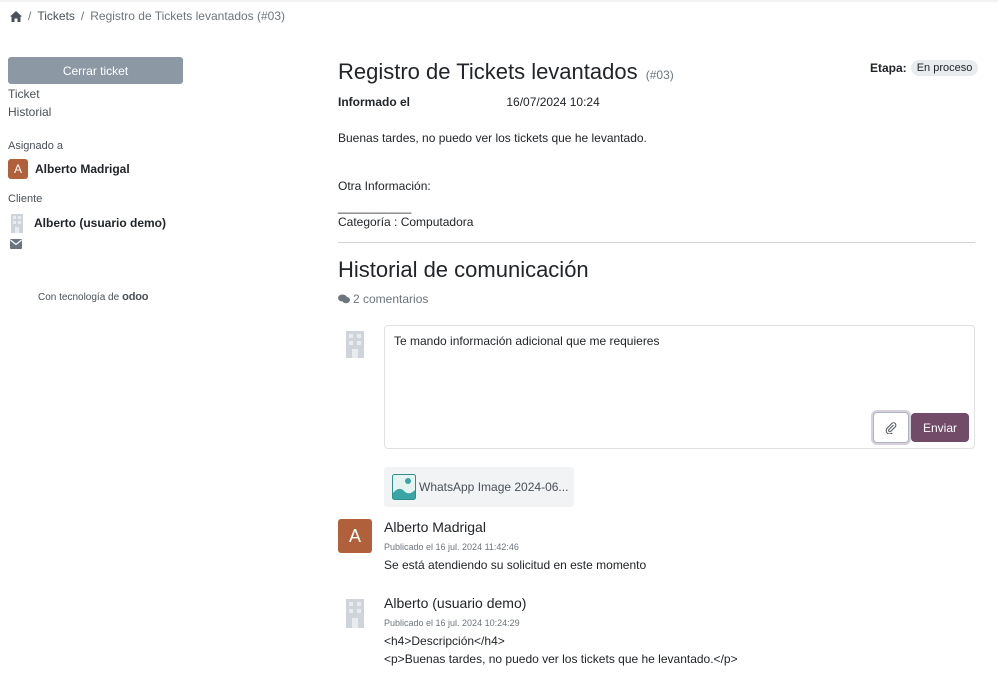 The width and height of the screenshot is (998, 673). What do you see at coordinates (455, 603) in the screenshot?
I see `message-author: Alberto (usuario demo)` at bounding box center [455, 603].